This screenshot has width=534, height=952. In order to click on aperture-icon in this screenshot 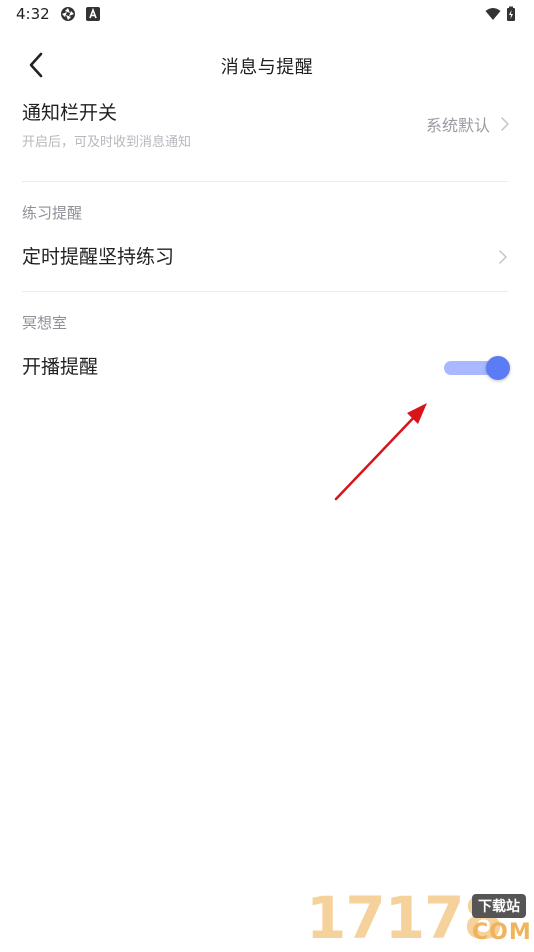, I will do `click(68, 14)`.